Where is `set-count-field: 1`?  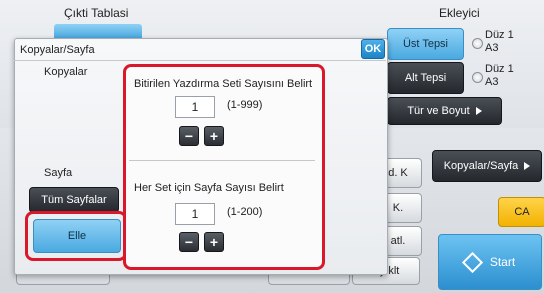
set-count-field: 1 is located at coordinates (195, 107).